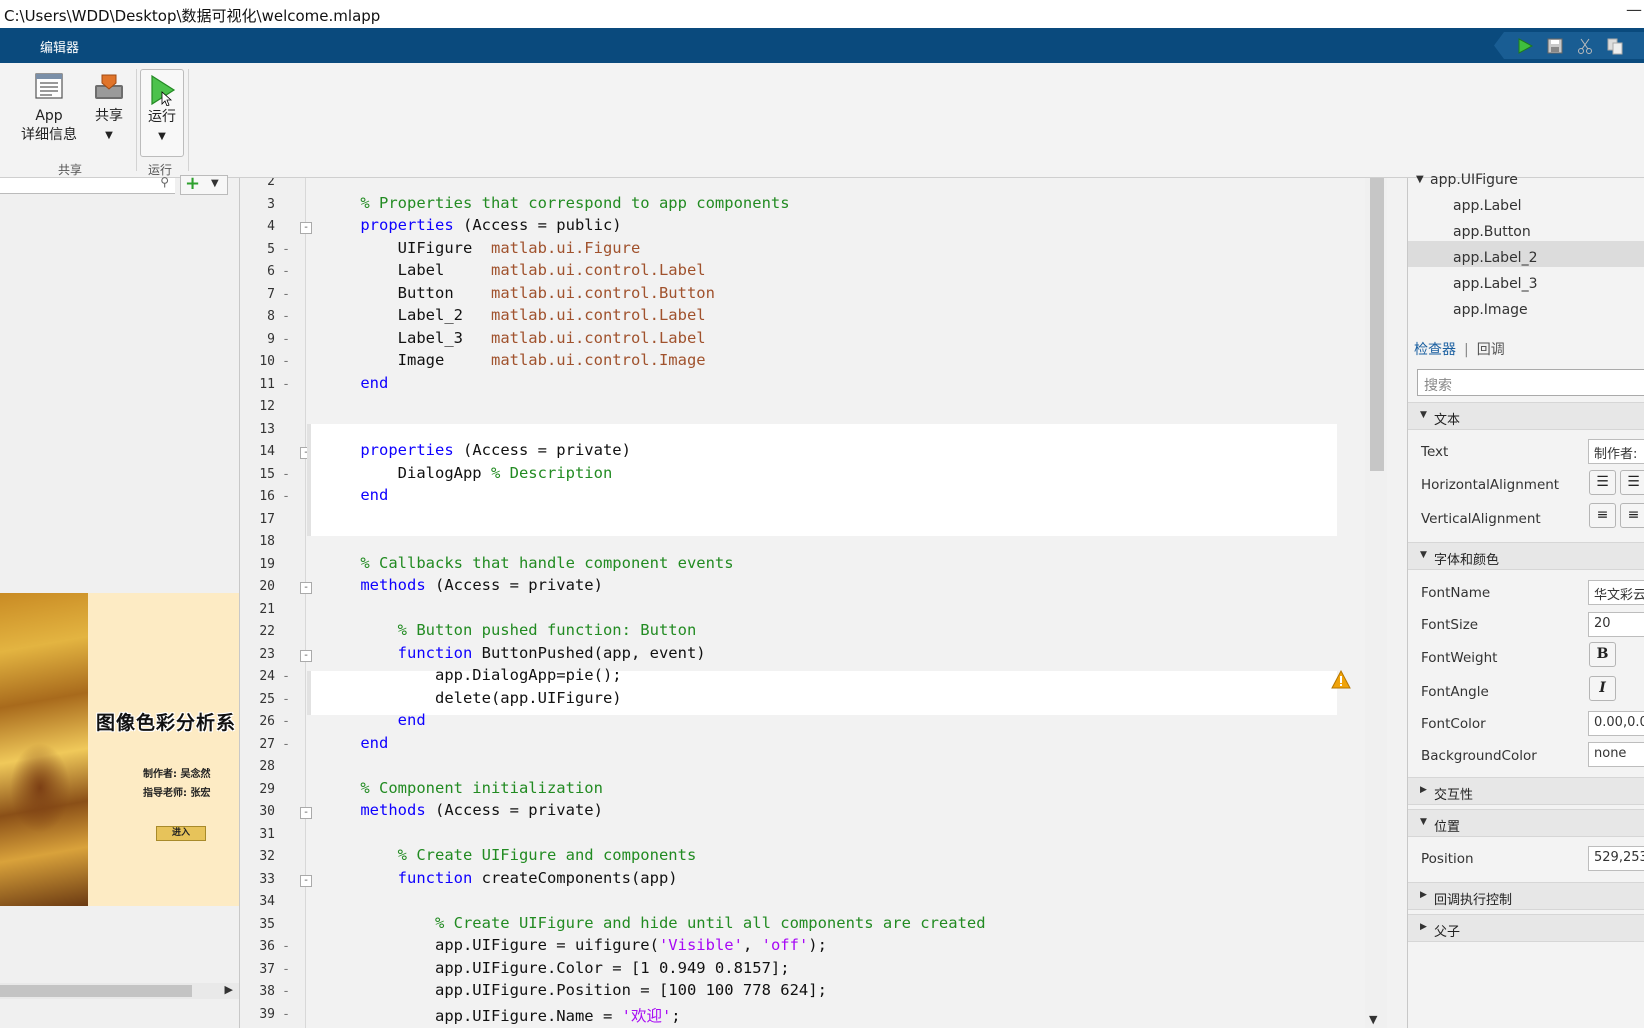  I want to click on tree-item-label-3: app.Label_3, so click(1495, 284).